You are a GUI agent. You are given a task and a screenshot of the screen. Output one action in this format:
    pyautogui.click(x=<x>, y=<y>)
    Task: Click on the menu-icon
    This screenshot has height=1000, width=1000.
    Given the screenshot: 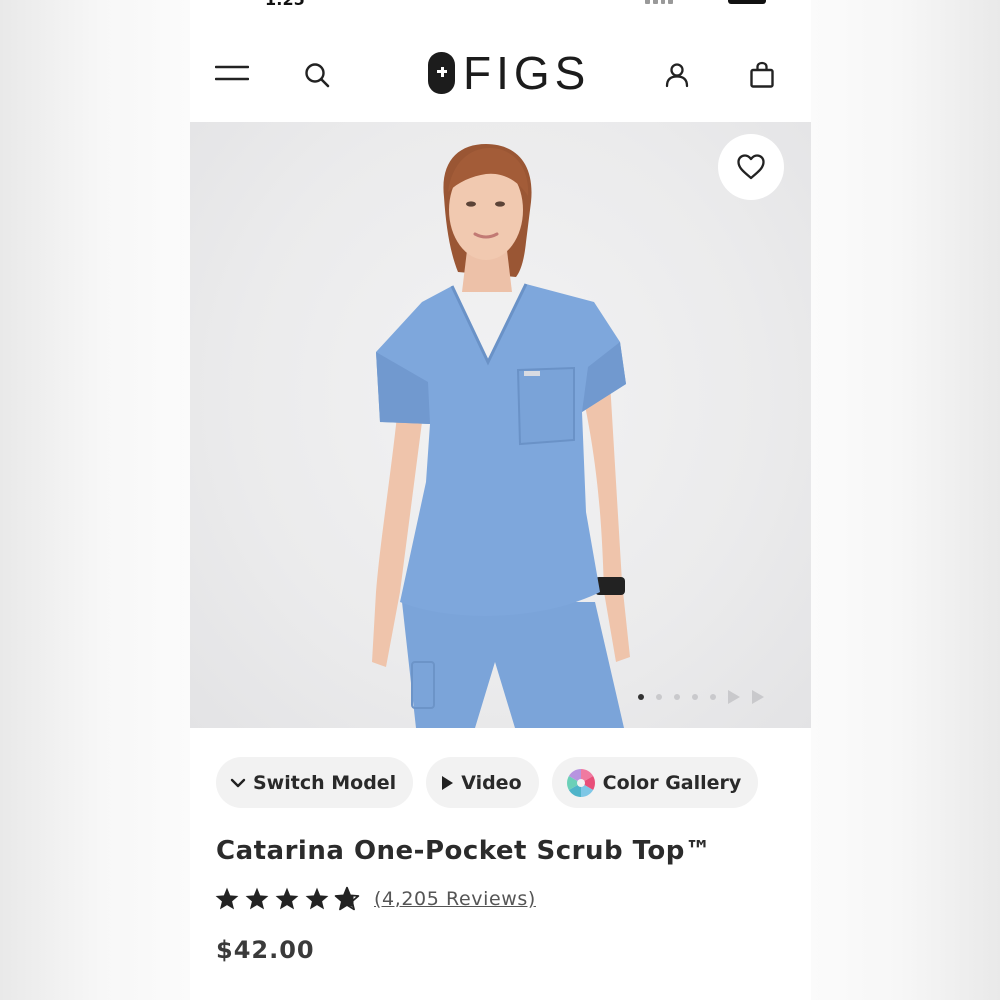 What is the action you would take?
    pyautogui.click(x=232, y=73)
    